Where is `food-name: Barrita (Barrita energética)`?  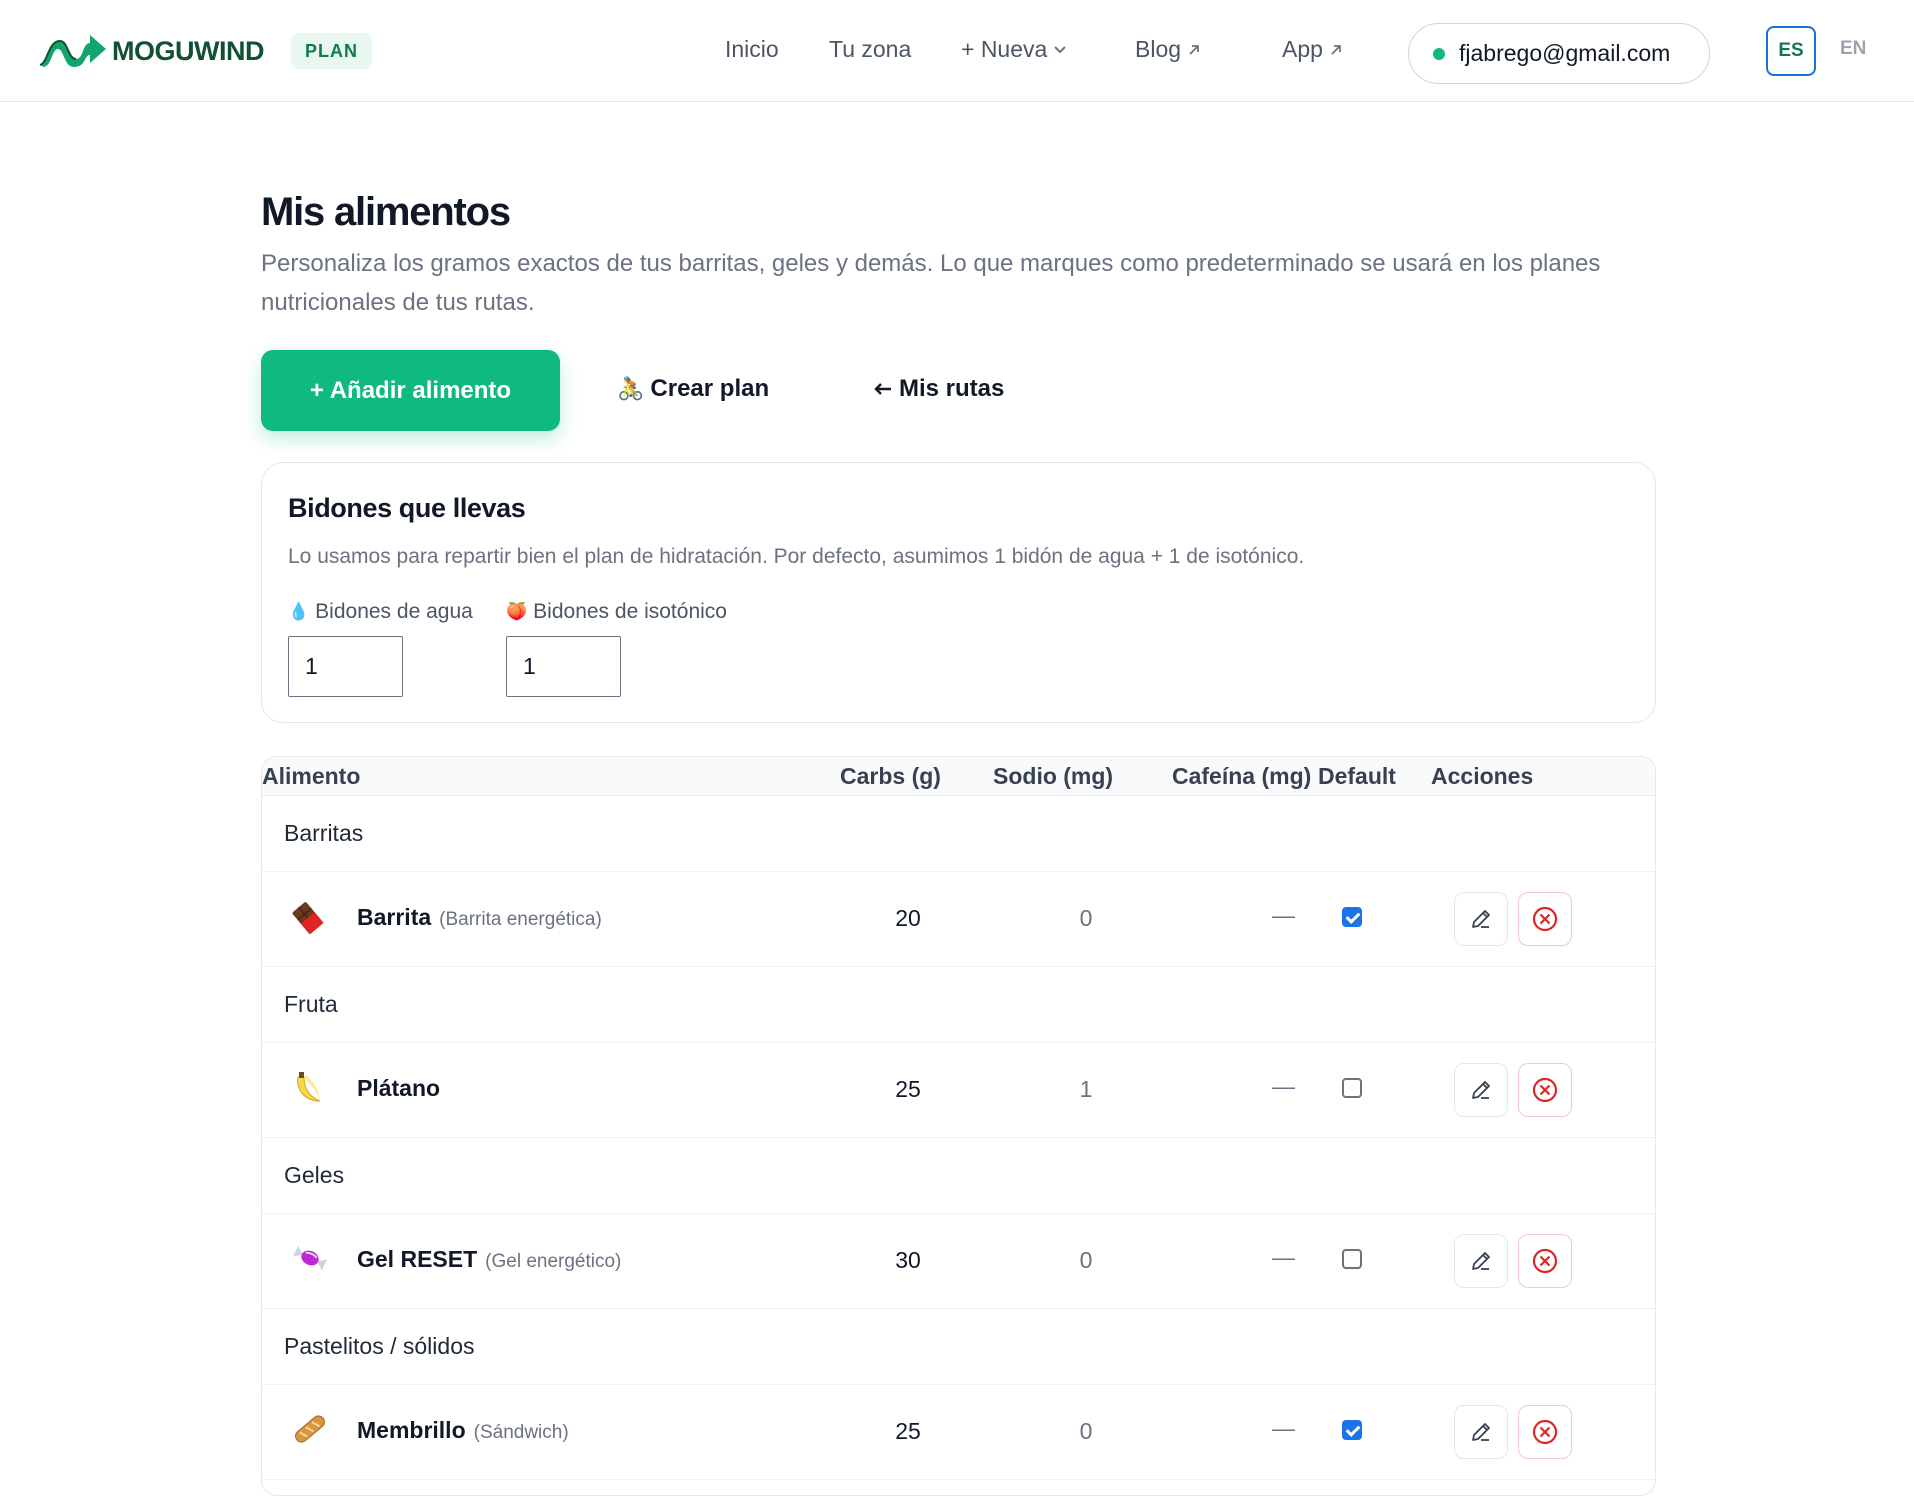 food-name: Barrita (Barrita energética) is located at coordinates (479, 917).